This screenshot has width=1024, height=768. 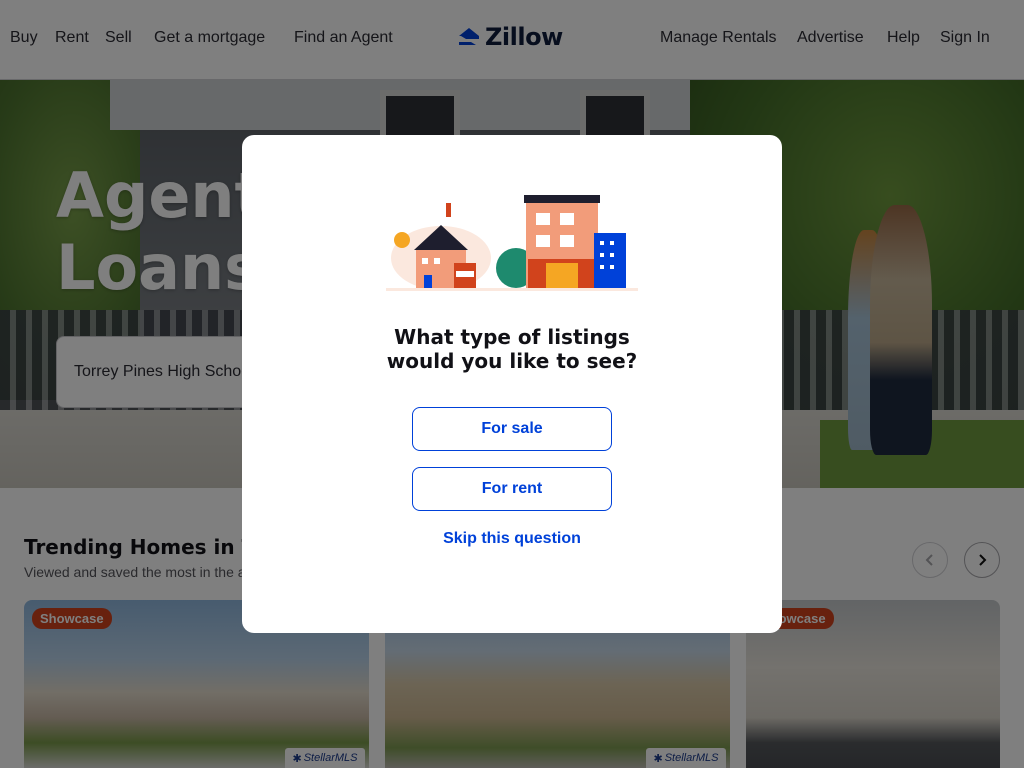 What do you see at coordinates (512, 429) in the screenshot?
I see `for-sale-button: For sale` at bounding box center [512, 429].